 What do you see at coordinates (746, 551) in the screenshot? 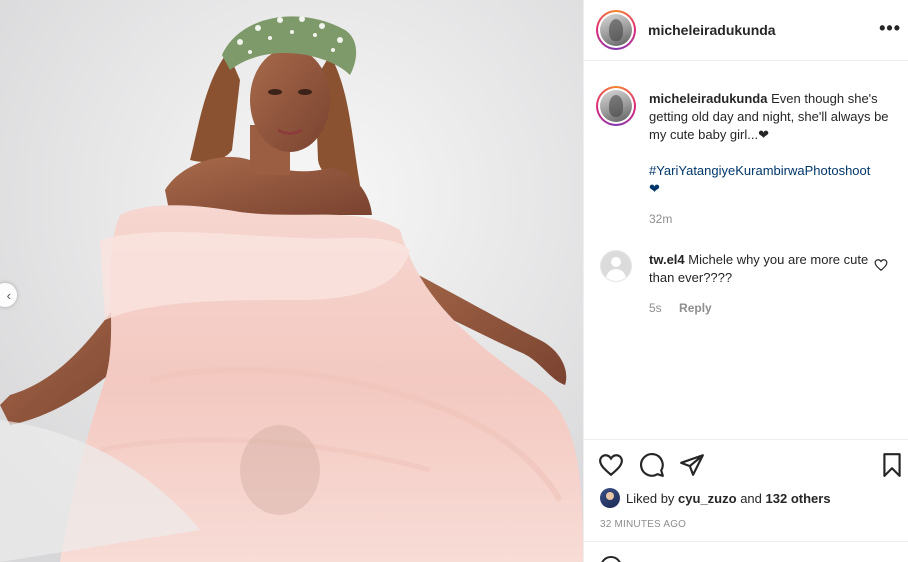
I see `add-comment-bar` at bounding box center [746, 551].